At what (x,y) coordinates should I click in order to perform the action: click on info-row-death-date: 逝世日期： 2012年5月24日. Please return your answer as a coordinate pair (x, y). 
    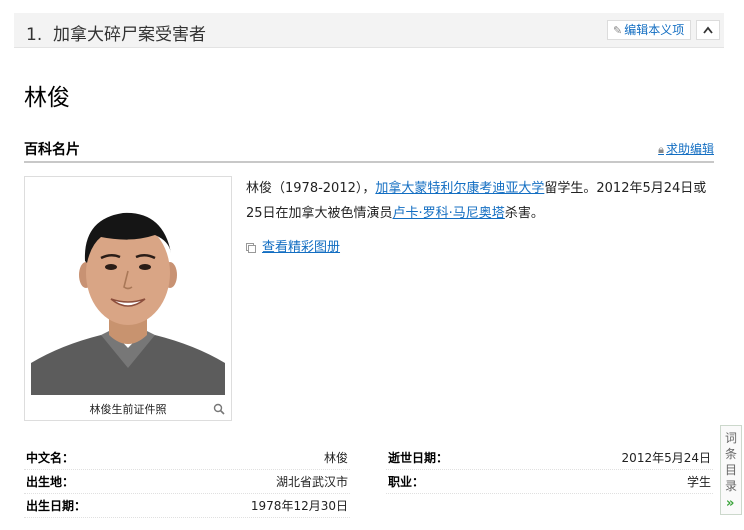
    Looking at the image, I should click on (549, 458).